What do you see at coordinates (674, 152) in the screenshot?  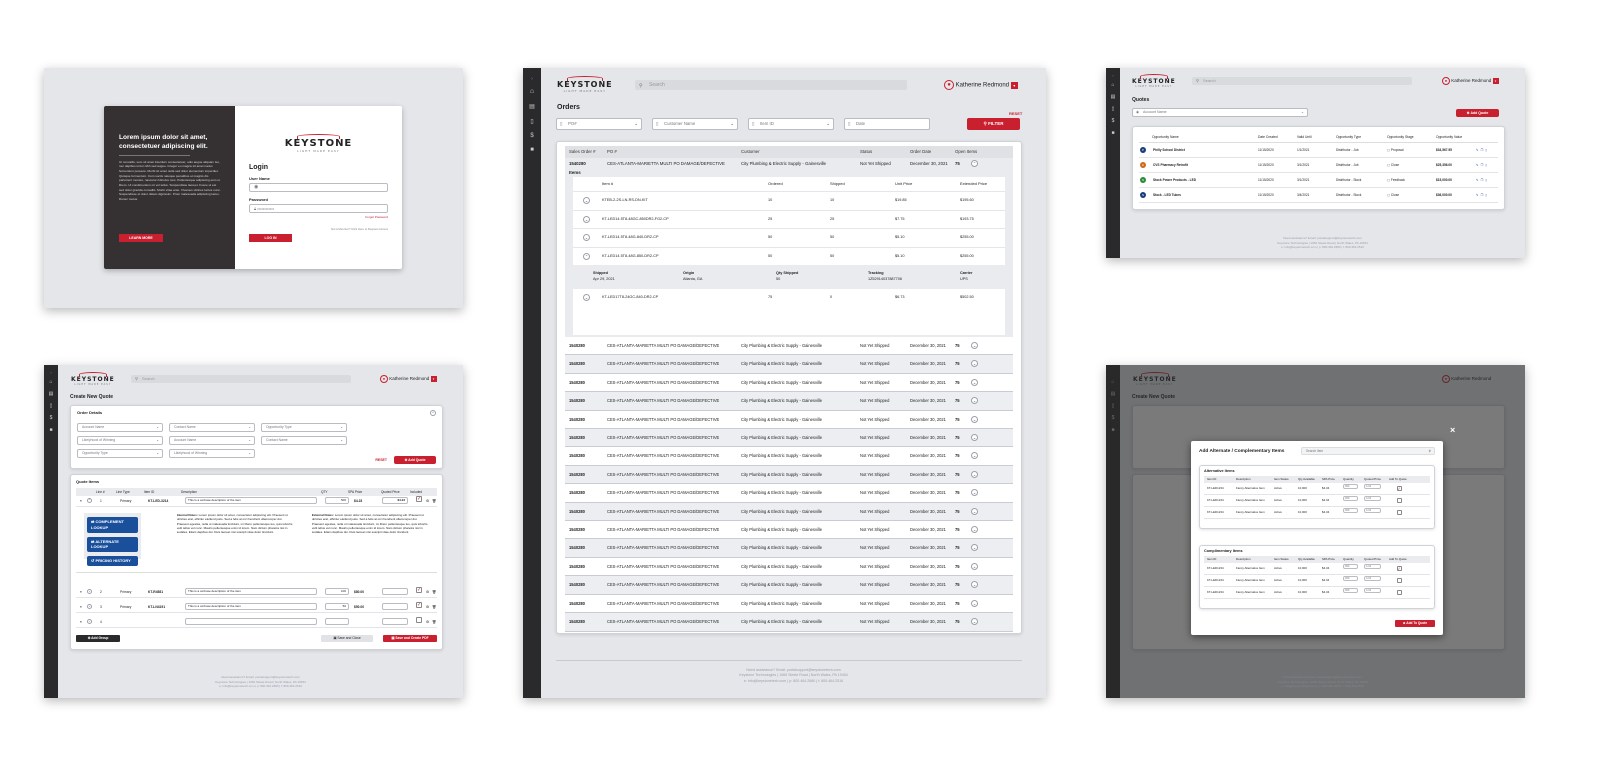 I see `col-po: PO #` at bounding box center [674, 152].